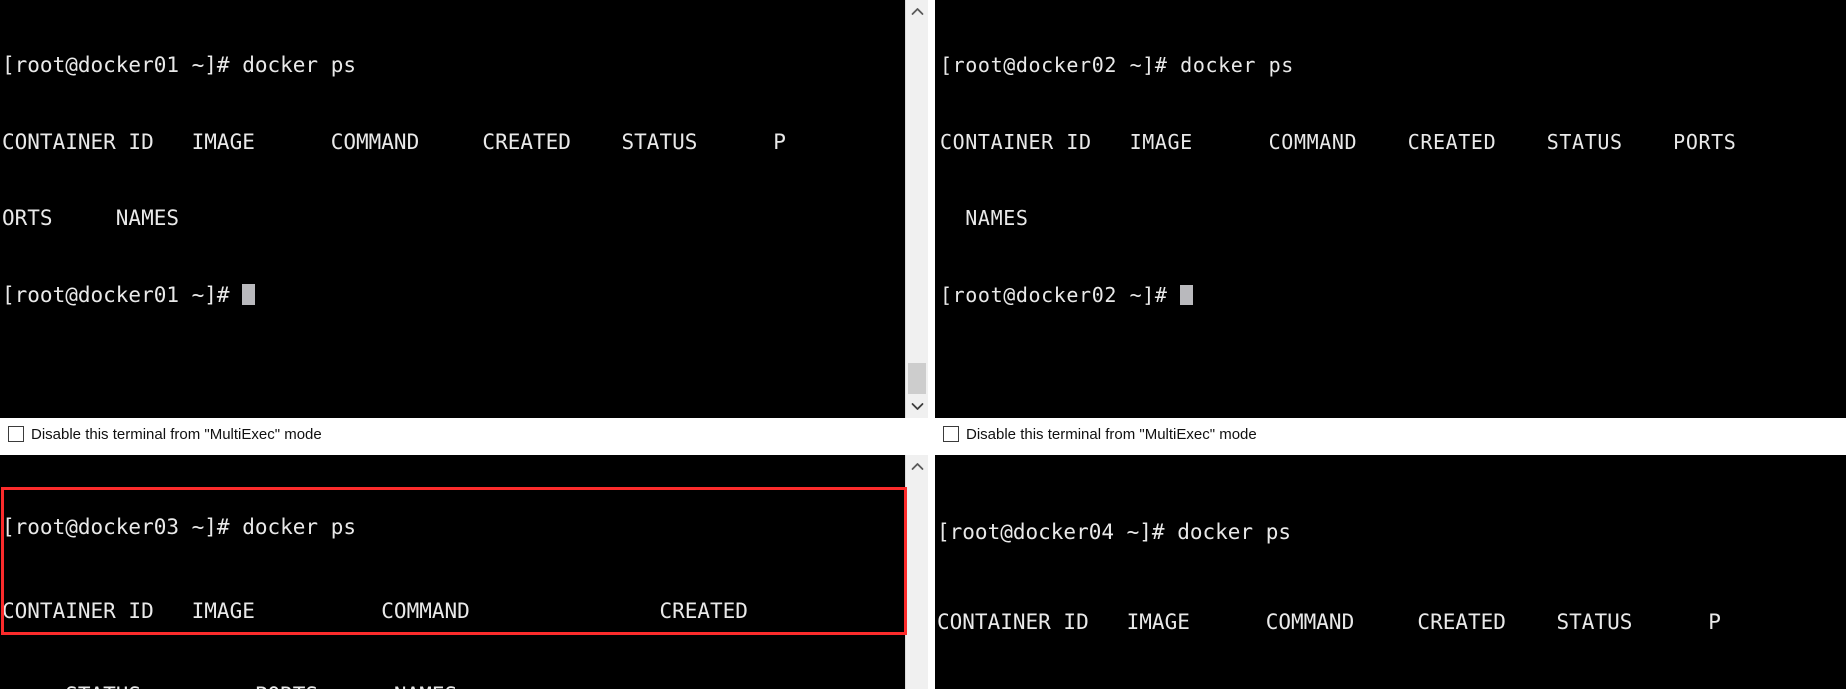 This screenshot has width=1846, height=689. I want to click on multiexec-disable-checkbox-docker02, so click(951, 434).